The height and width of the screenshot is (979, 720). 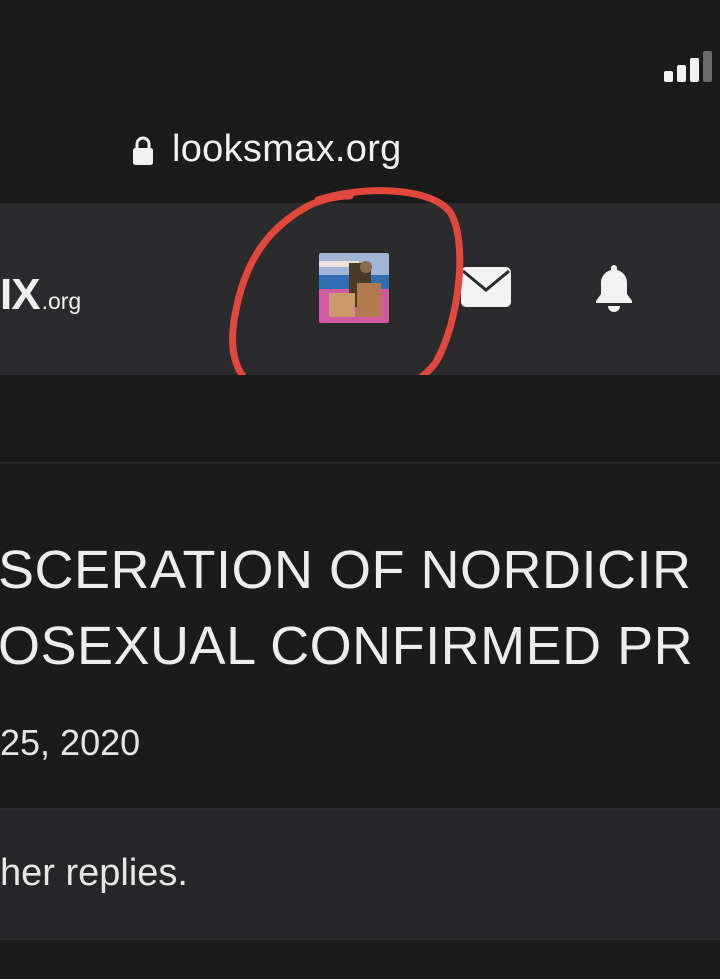 I want to click on cellular-signal-icon, so click(x=691, y=65).